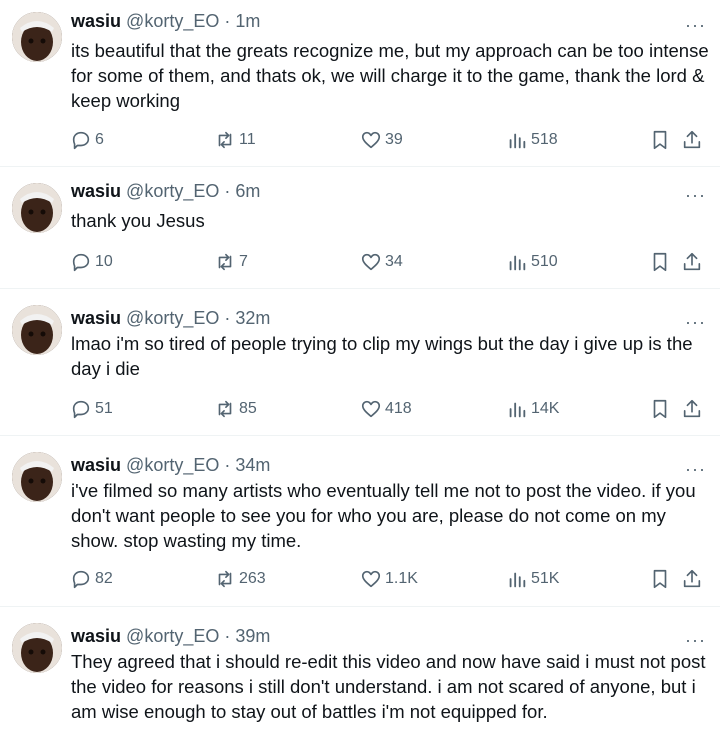 The width and height of the screenshot is (720, 734). What do you see at coordinates (394, 139) in the screenshot?
I see `like-count: 39` at bounding box center [394, 139].